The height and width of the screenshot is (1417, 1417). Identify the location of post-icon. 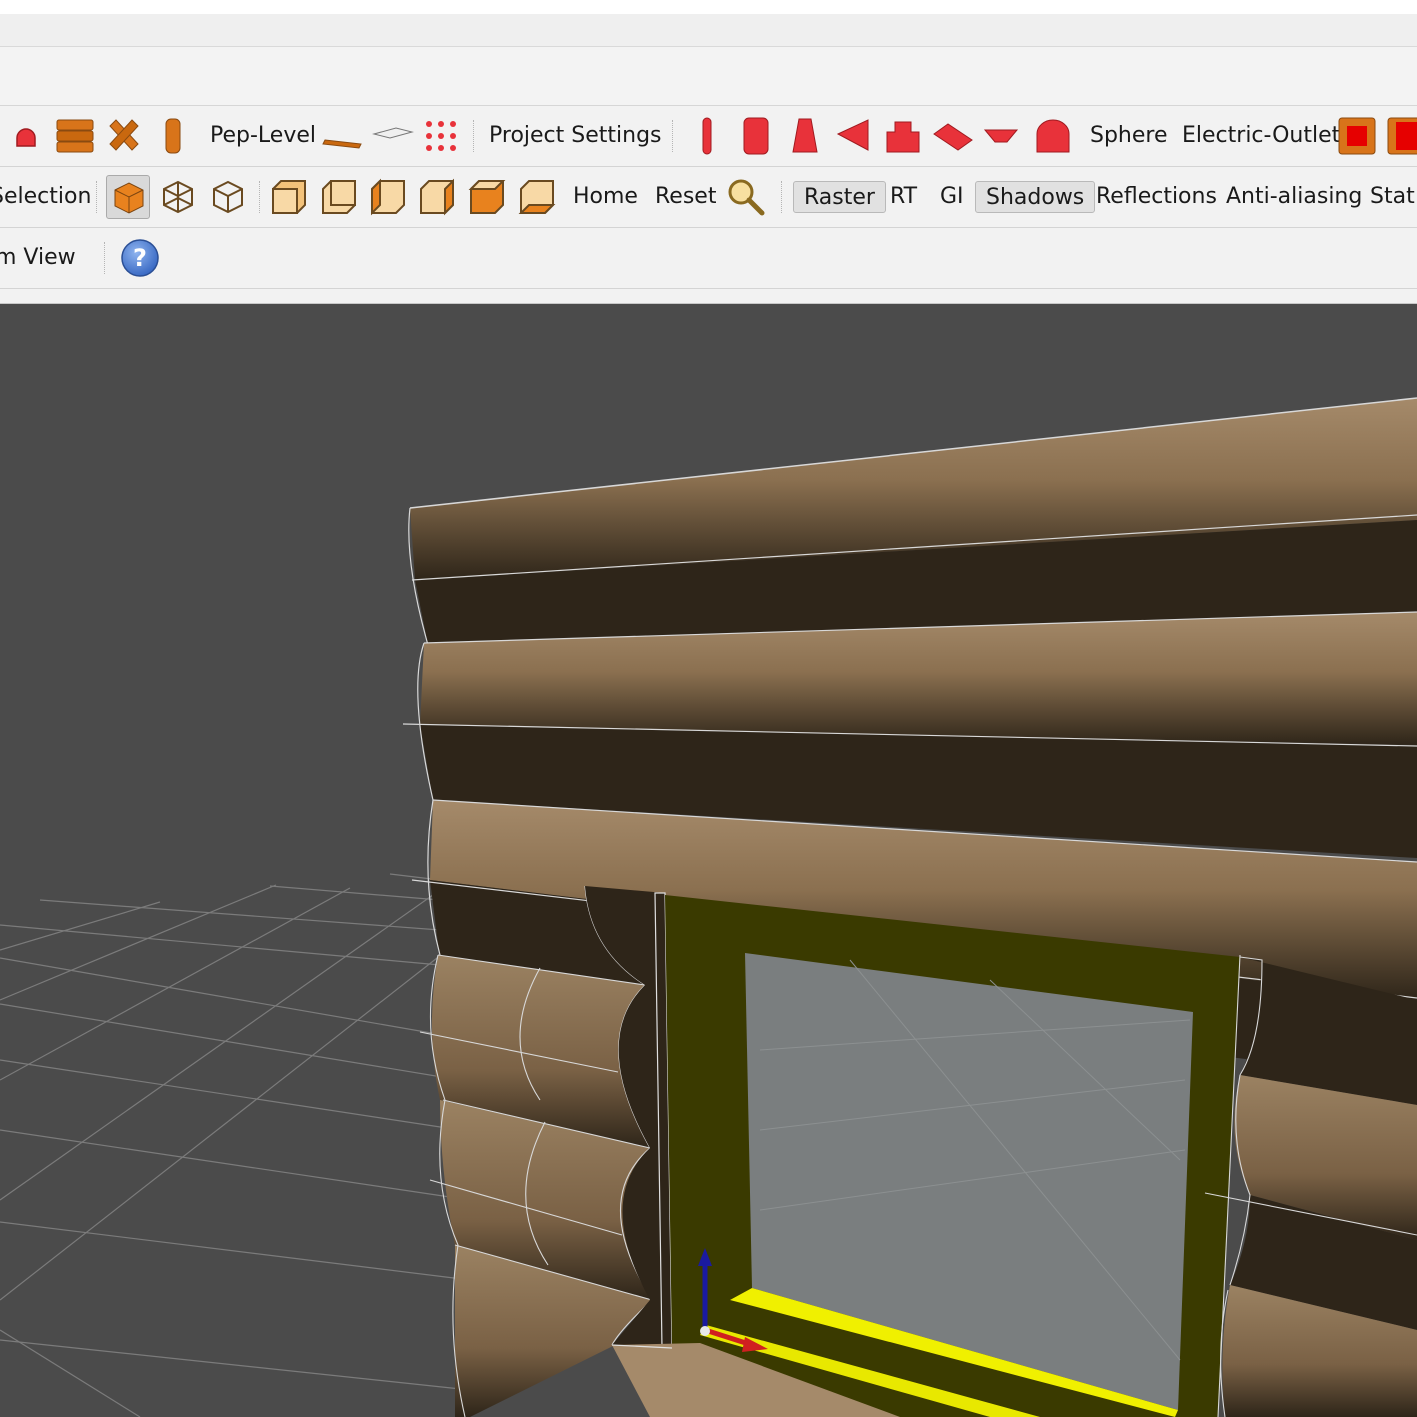
(173, 136).